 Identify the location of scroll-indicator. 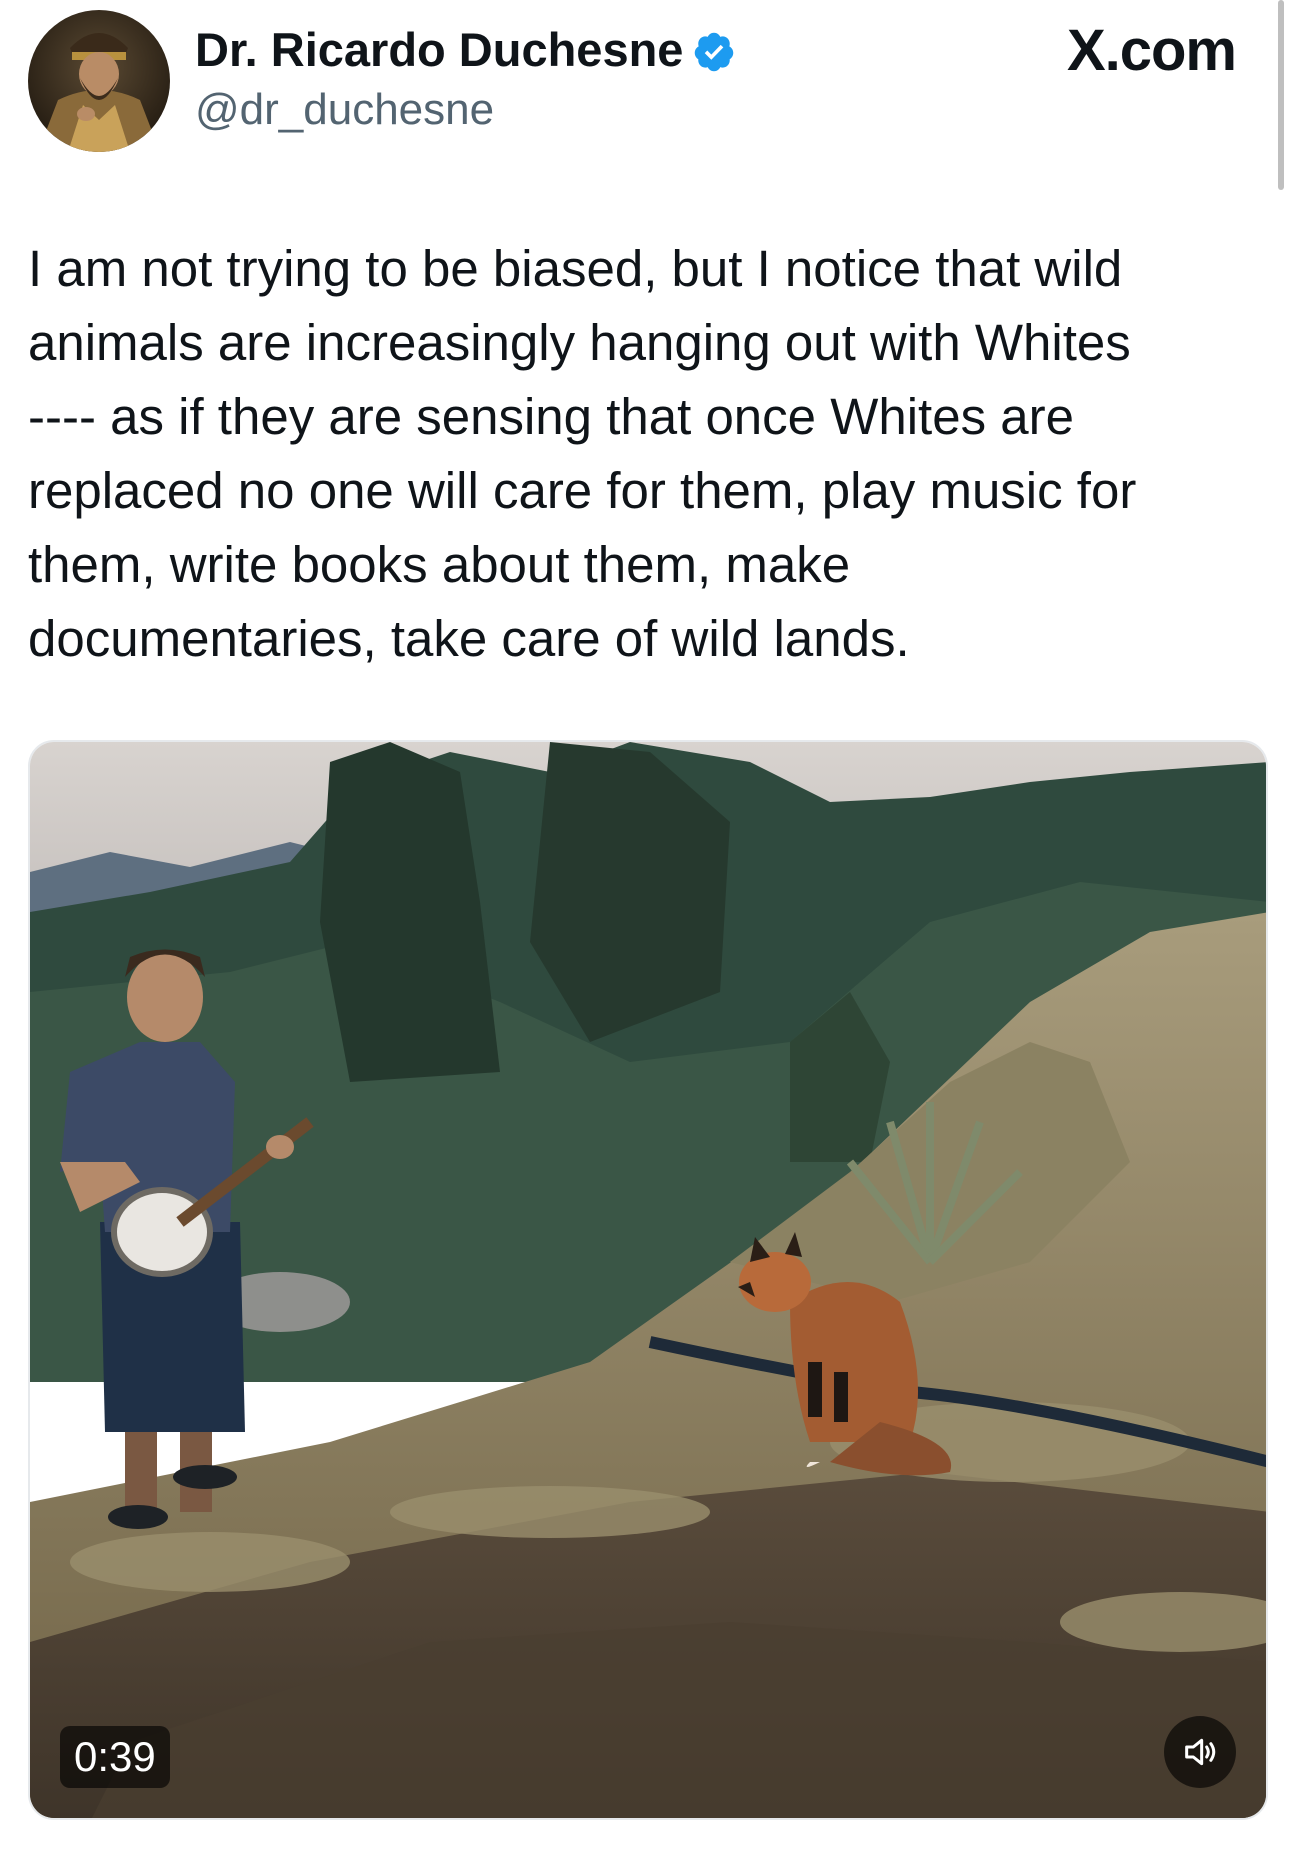
(1281, 95).